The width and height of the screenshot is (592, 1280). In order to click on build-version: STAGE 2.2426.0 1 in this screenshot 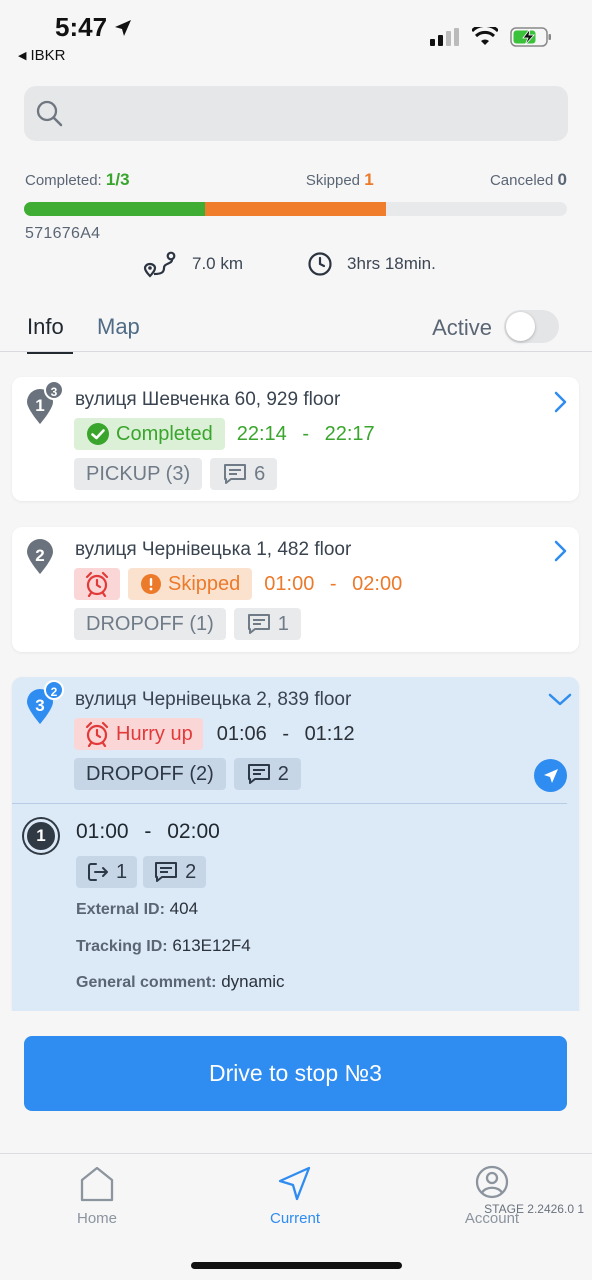, I will do `click(534, 1209)`.